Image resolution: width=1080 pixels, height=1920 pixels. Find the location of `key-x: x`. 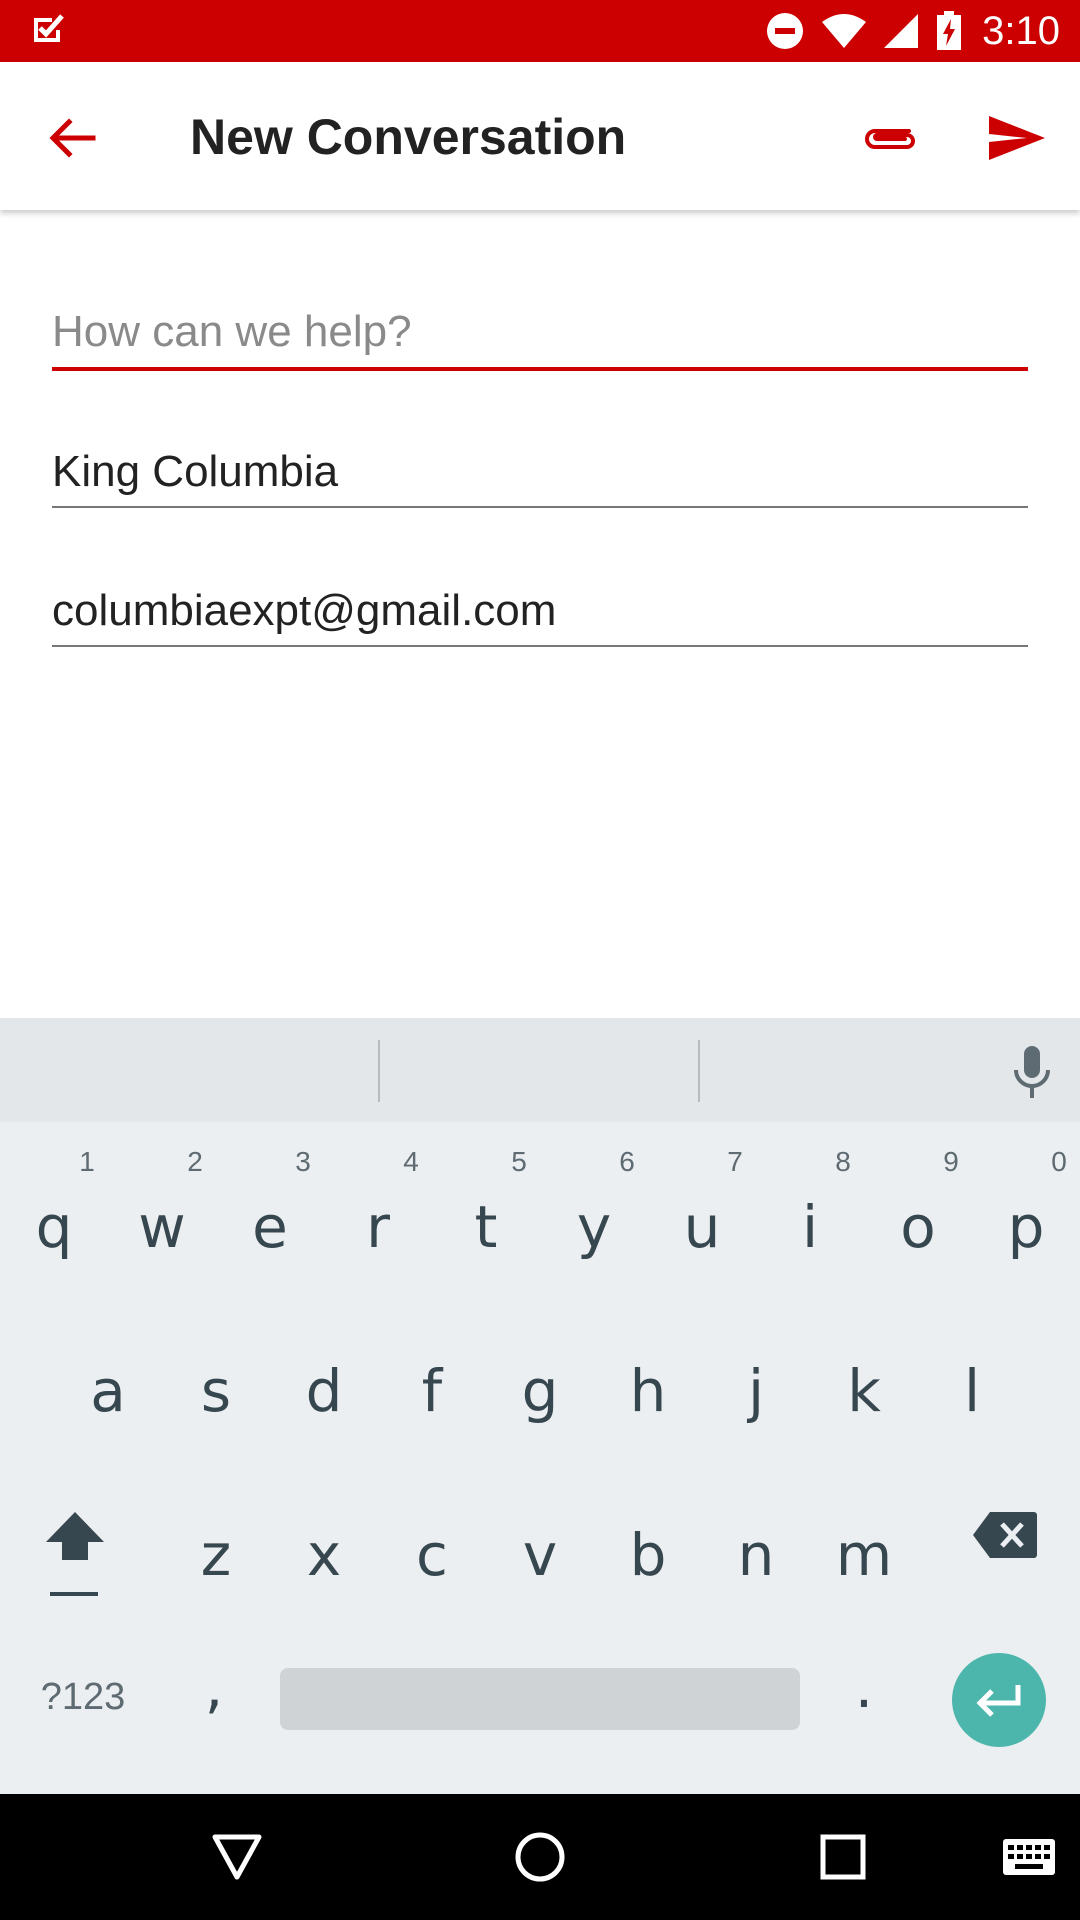

key-x: x is located at coordinates (324, 1555).